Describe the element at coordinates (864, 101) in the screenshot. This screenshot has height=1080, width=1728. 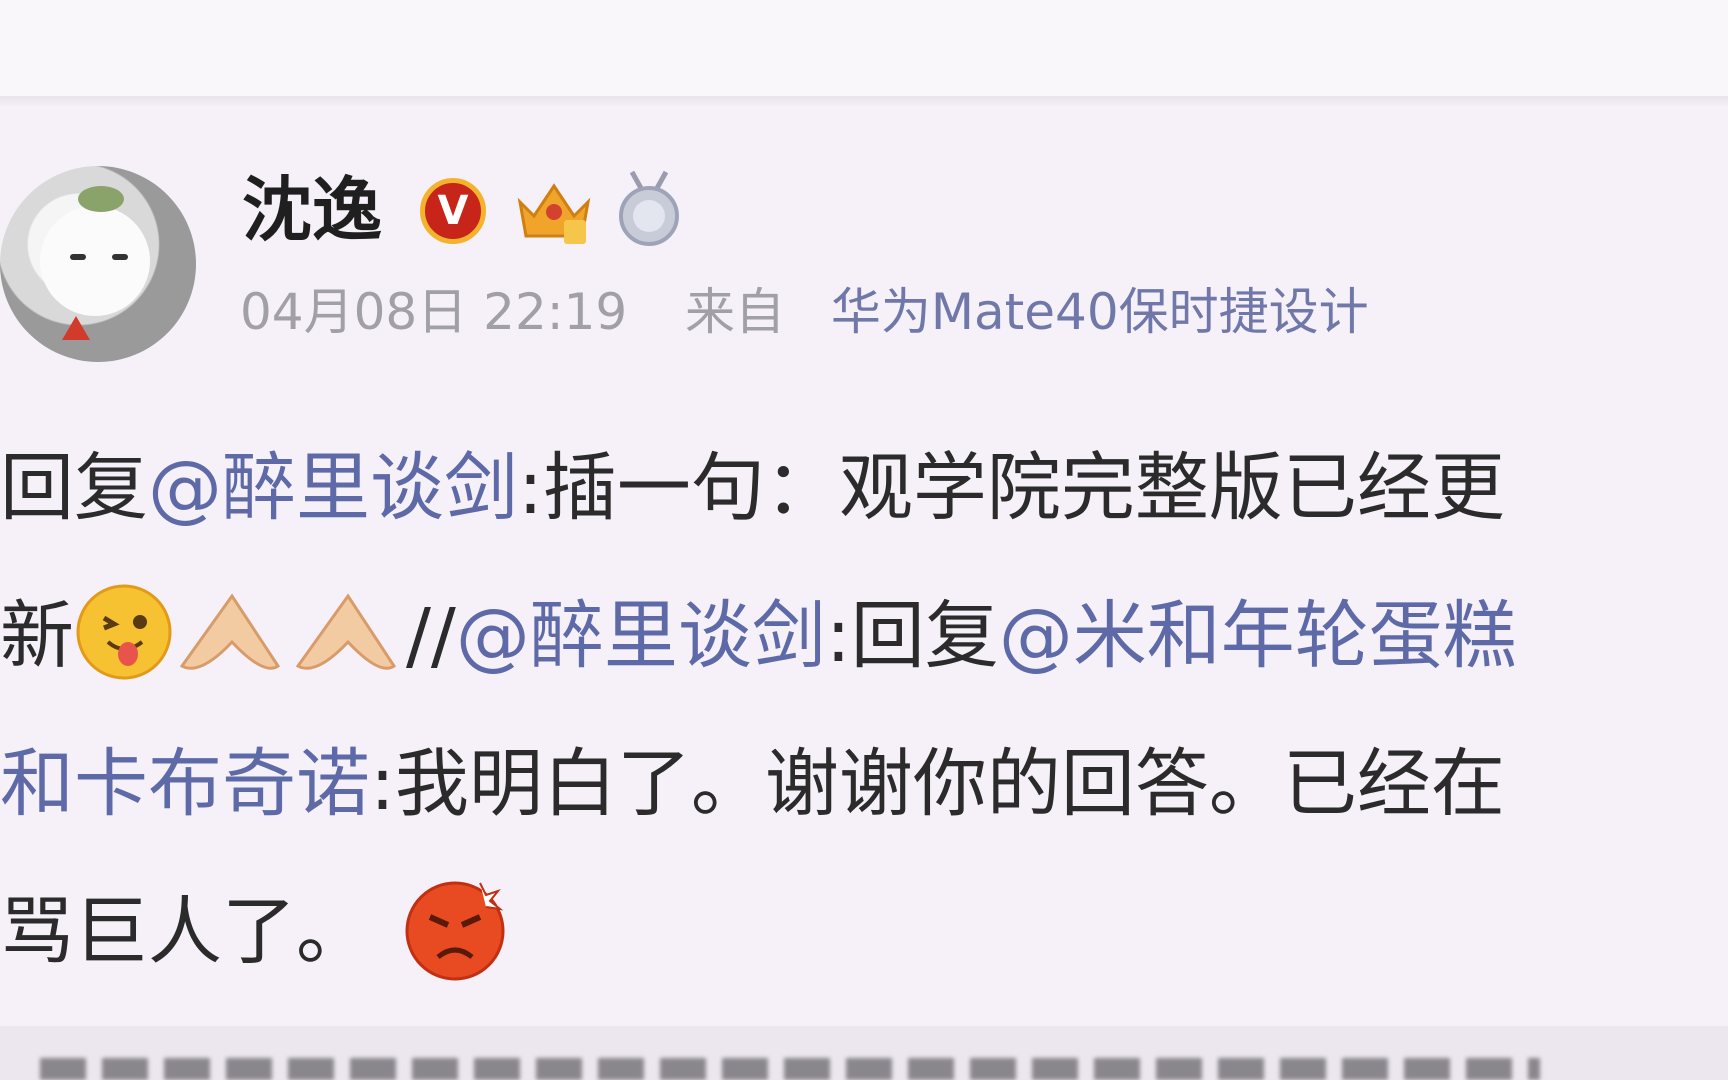
I see `post-divider` at that location.